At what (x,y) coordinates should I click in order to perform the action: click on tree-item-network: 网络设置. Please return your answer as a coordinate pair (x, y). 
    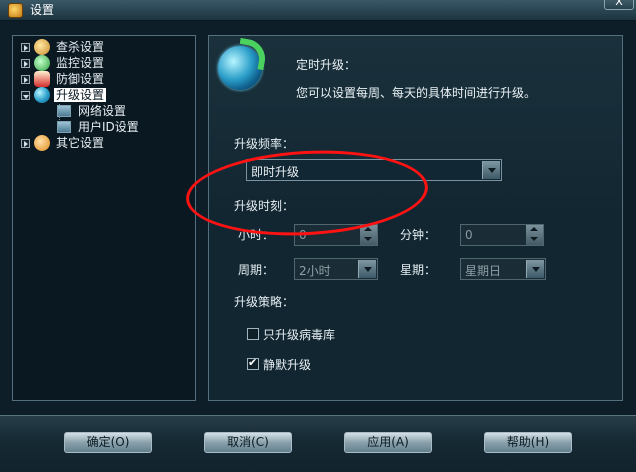
    Looking at the image, I should click on (92, 111).